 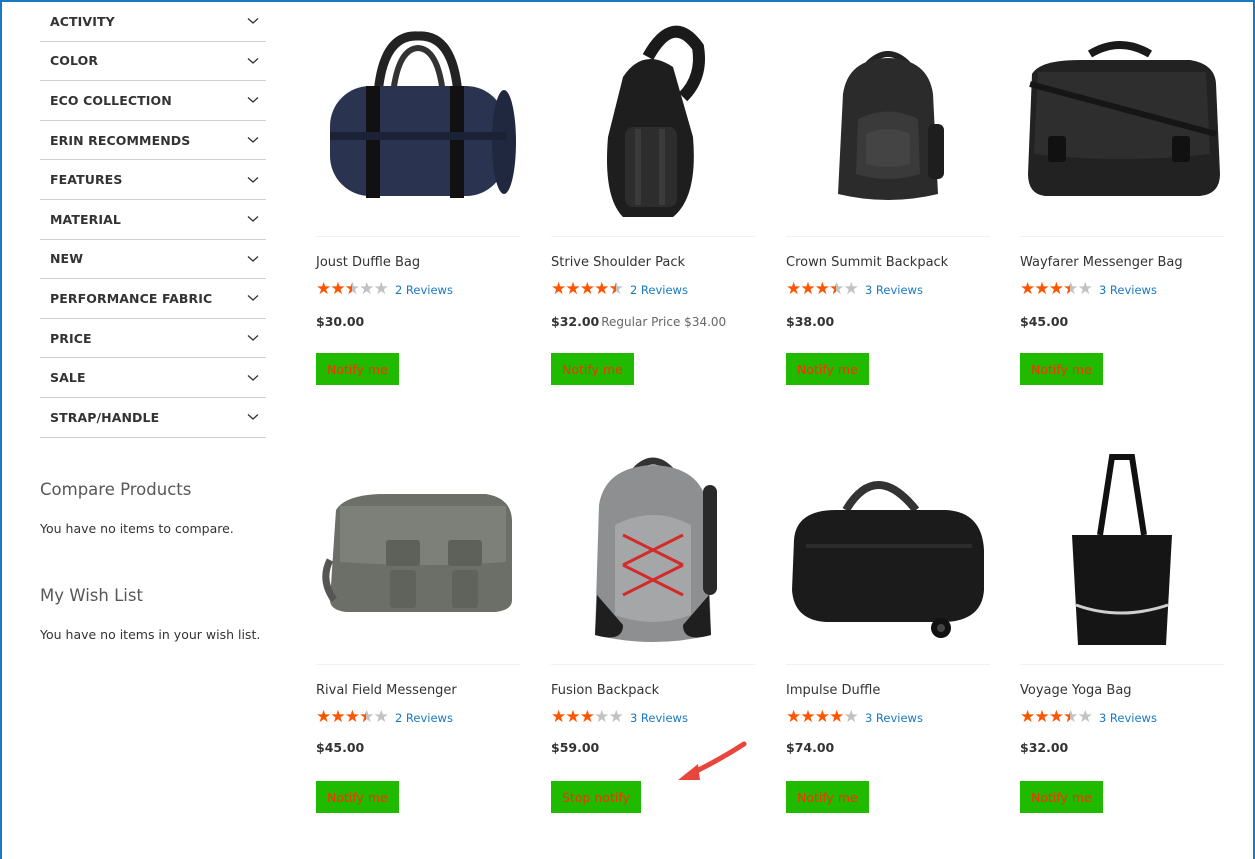 What do you see at coordinates (810, 321) in the screenshot?
I see `final-price: $38.00` at bounding box center [810, 321].